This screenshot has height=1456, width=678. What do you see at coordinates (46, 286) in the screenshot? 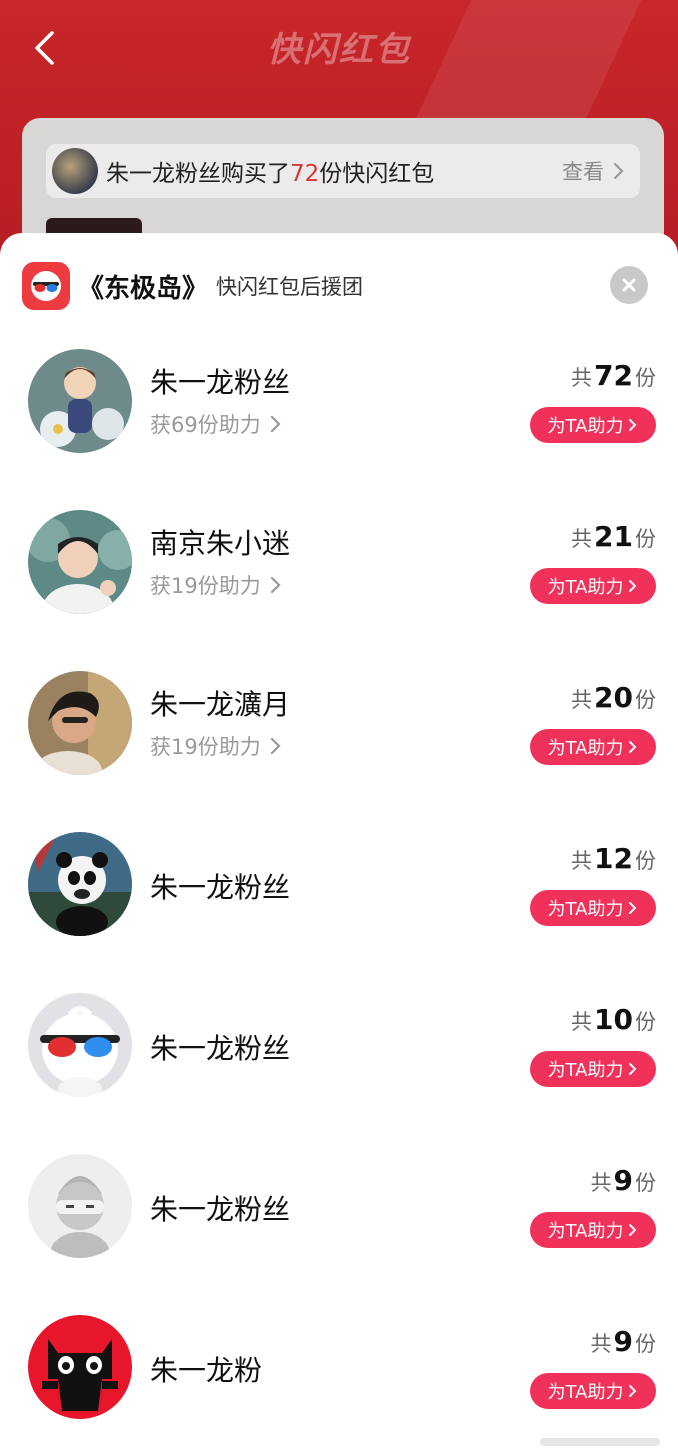
I see `app-logo-icon` at bounding box center [46, 286].